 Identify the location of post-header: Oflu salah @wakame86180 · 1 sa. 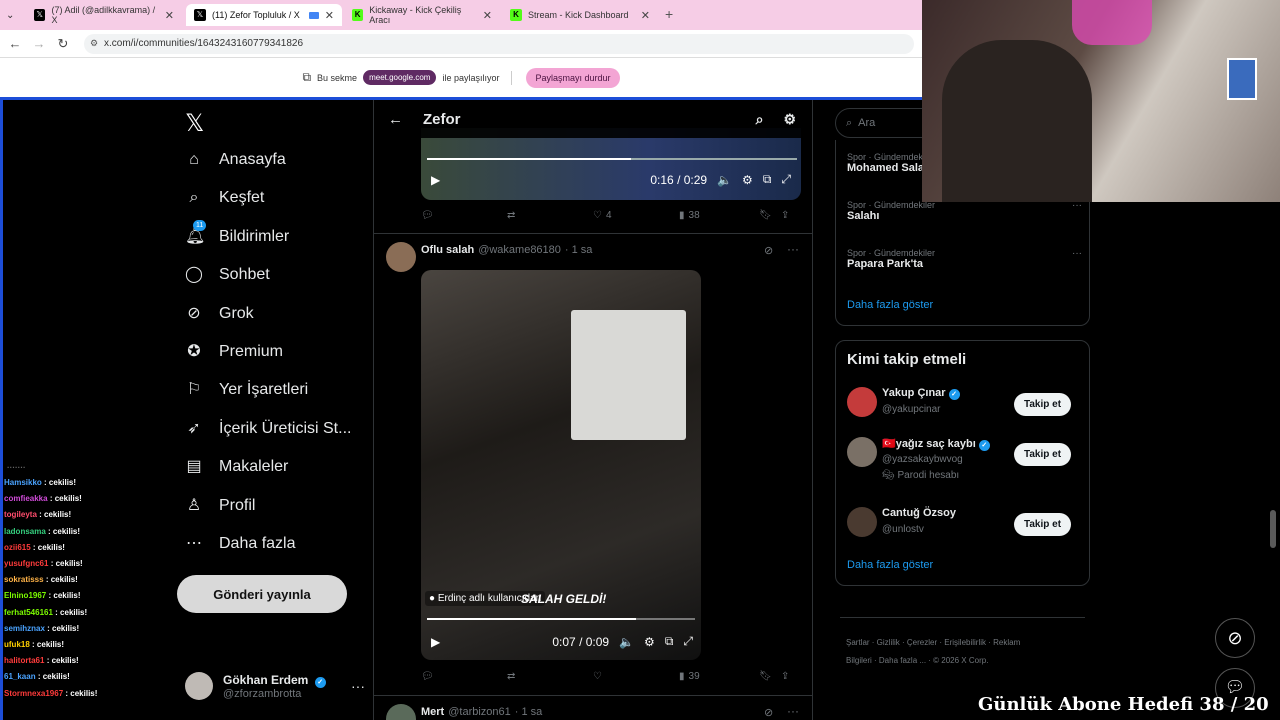
(506, 250).